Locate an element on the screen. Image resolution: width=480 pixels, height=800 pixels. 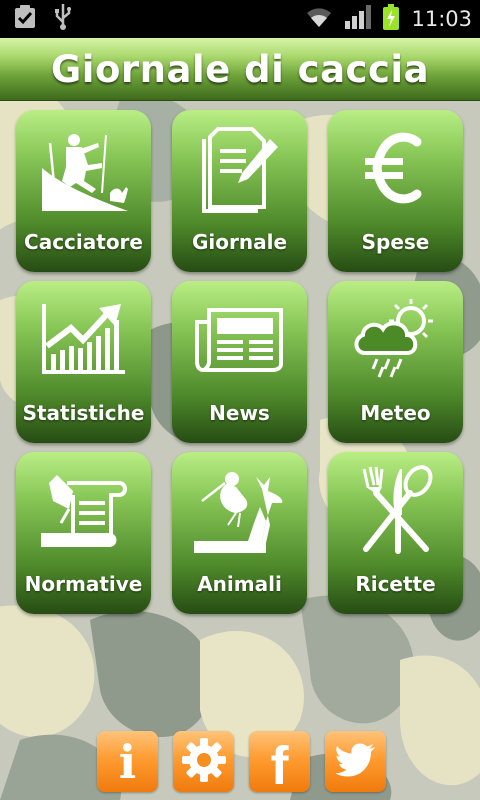
app-header: Giornale di caccia is located at coordinates (240, 69).